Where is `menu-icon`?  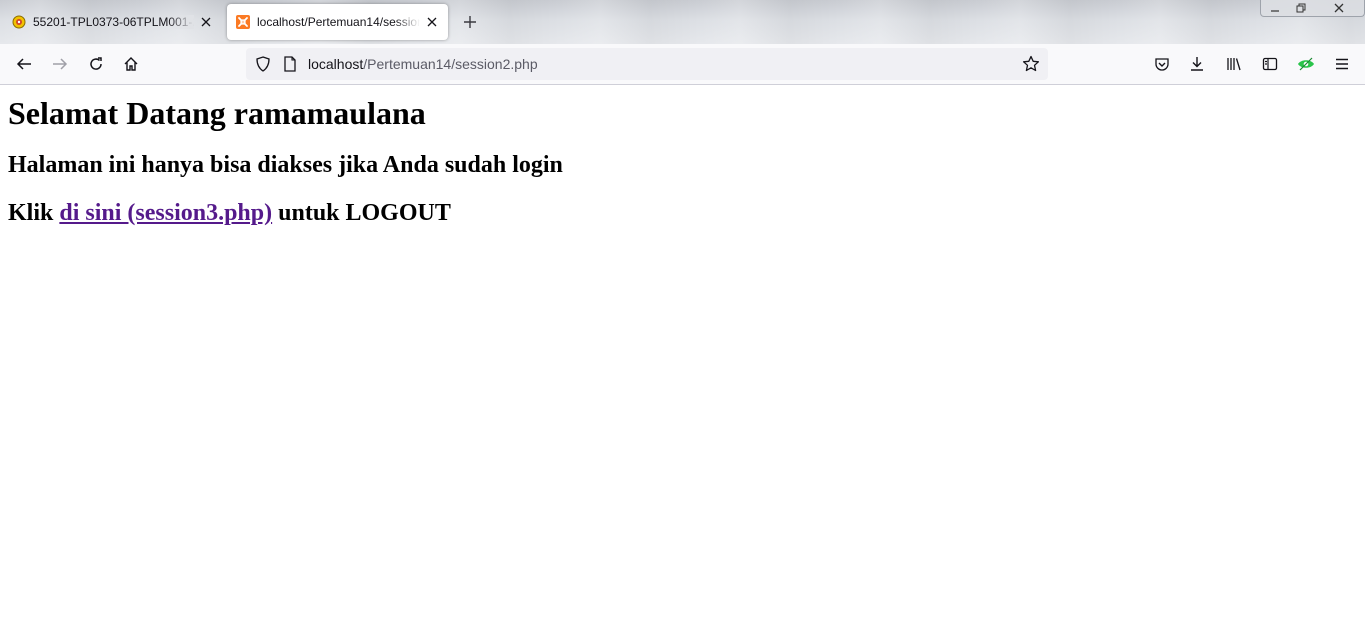 menu-icon is located at coordinates (1342, 64).